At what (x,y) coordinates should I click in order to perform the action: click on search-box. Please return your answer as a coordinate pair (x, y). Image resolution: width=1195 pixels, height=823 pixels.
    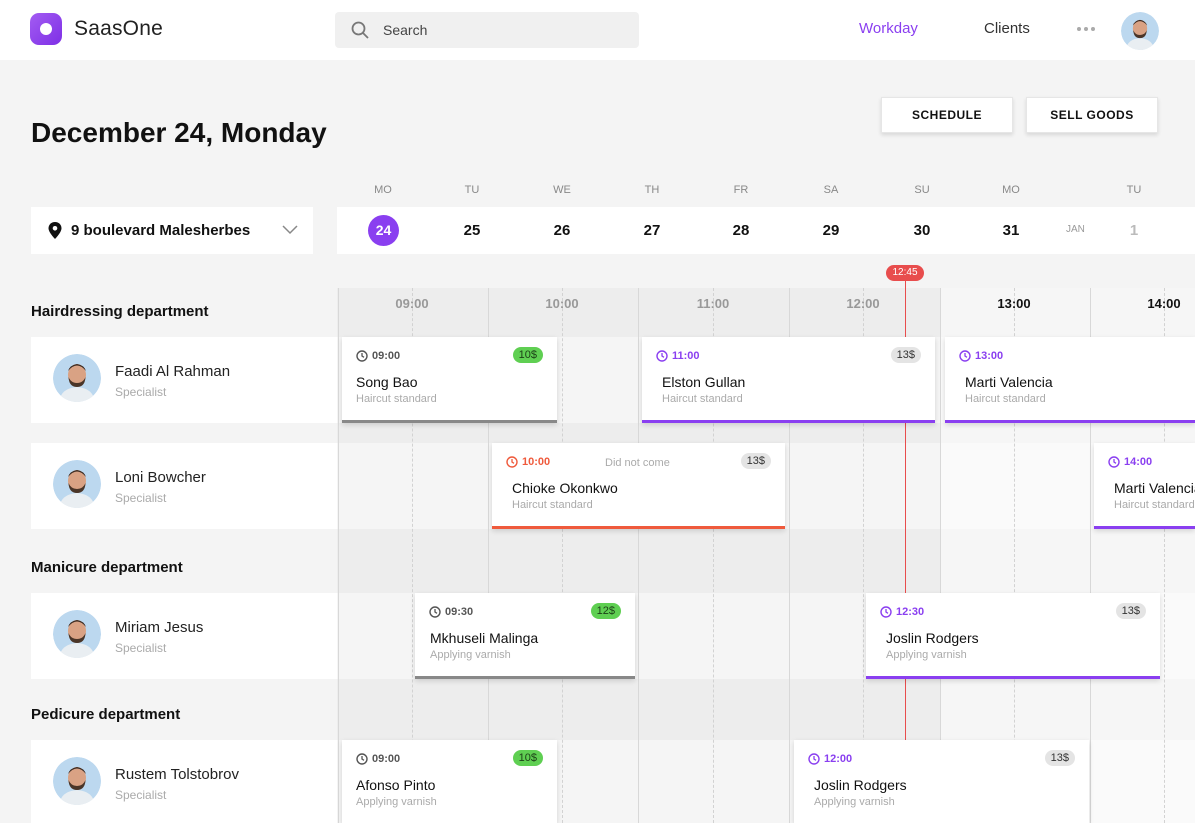
    Looking at the image, I should click on (487, 30).